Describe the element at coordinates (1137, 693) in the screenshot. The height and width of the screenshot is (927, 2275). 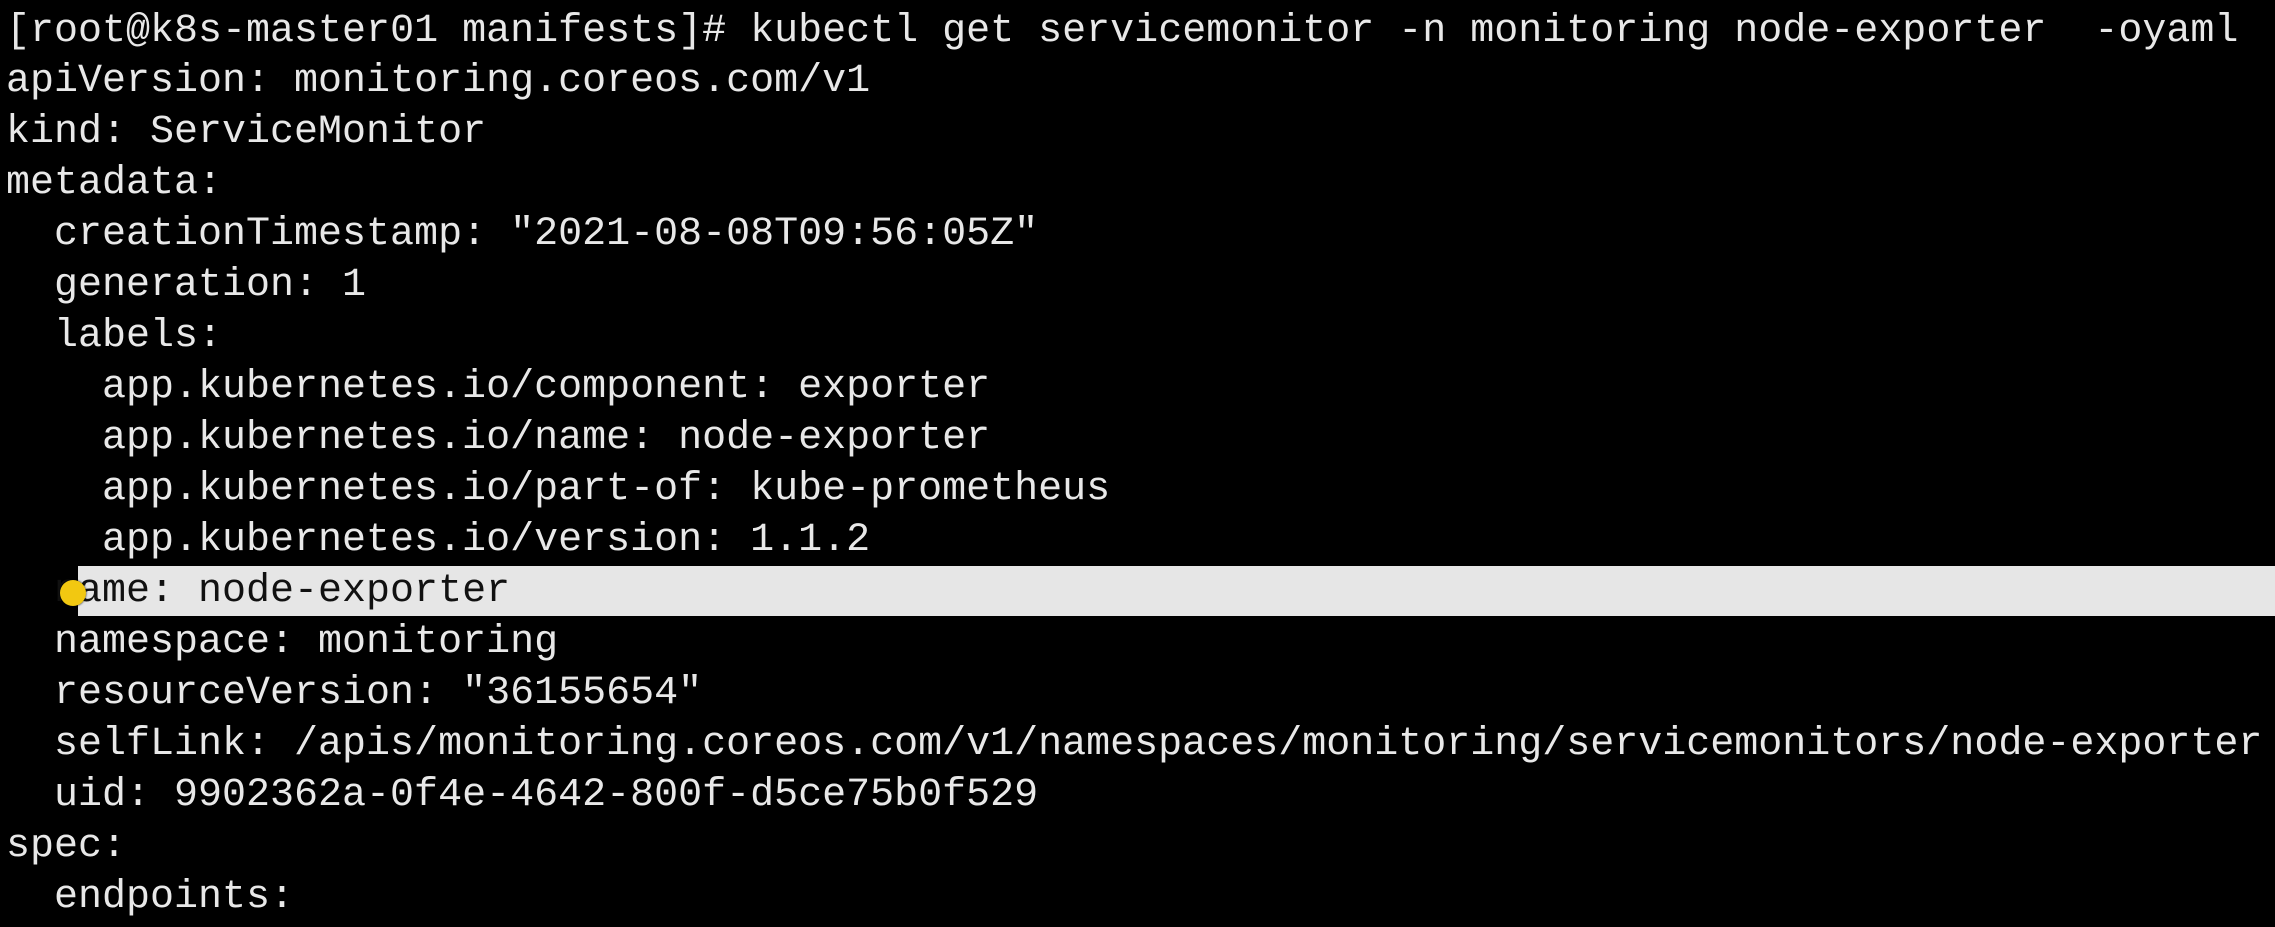
I see `terminal-line: resourceVersion: "36155654"` at that location.